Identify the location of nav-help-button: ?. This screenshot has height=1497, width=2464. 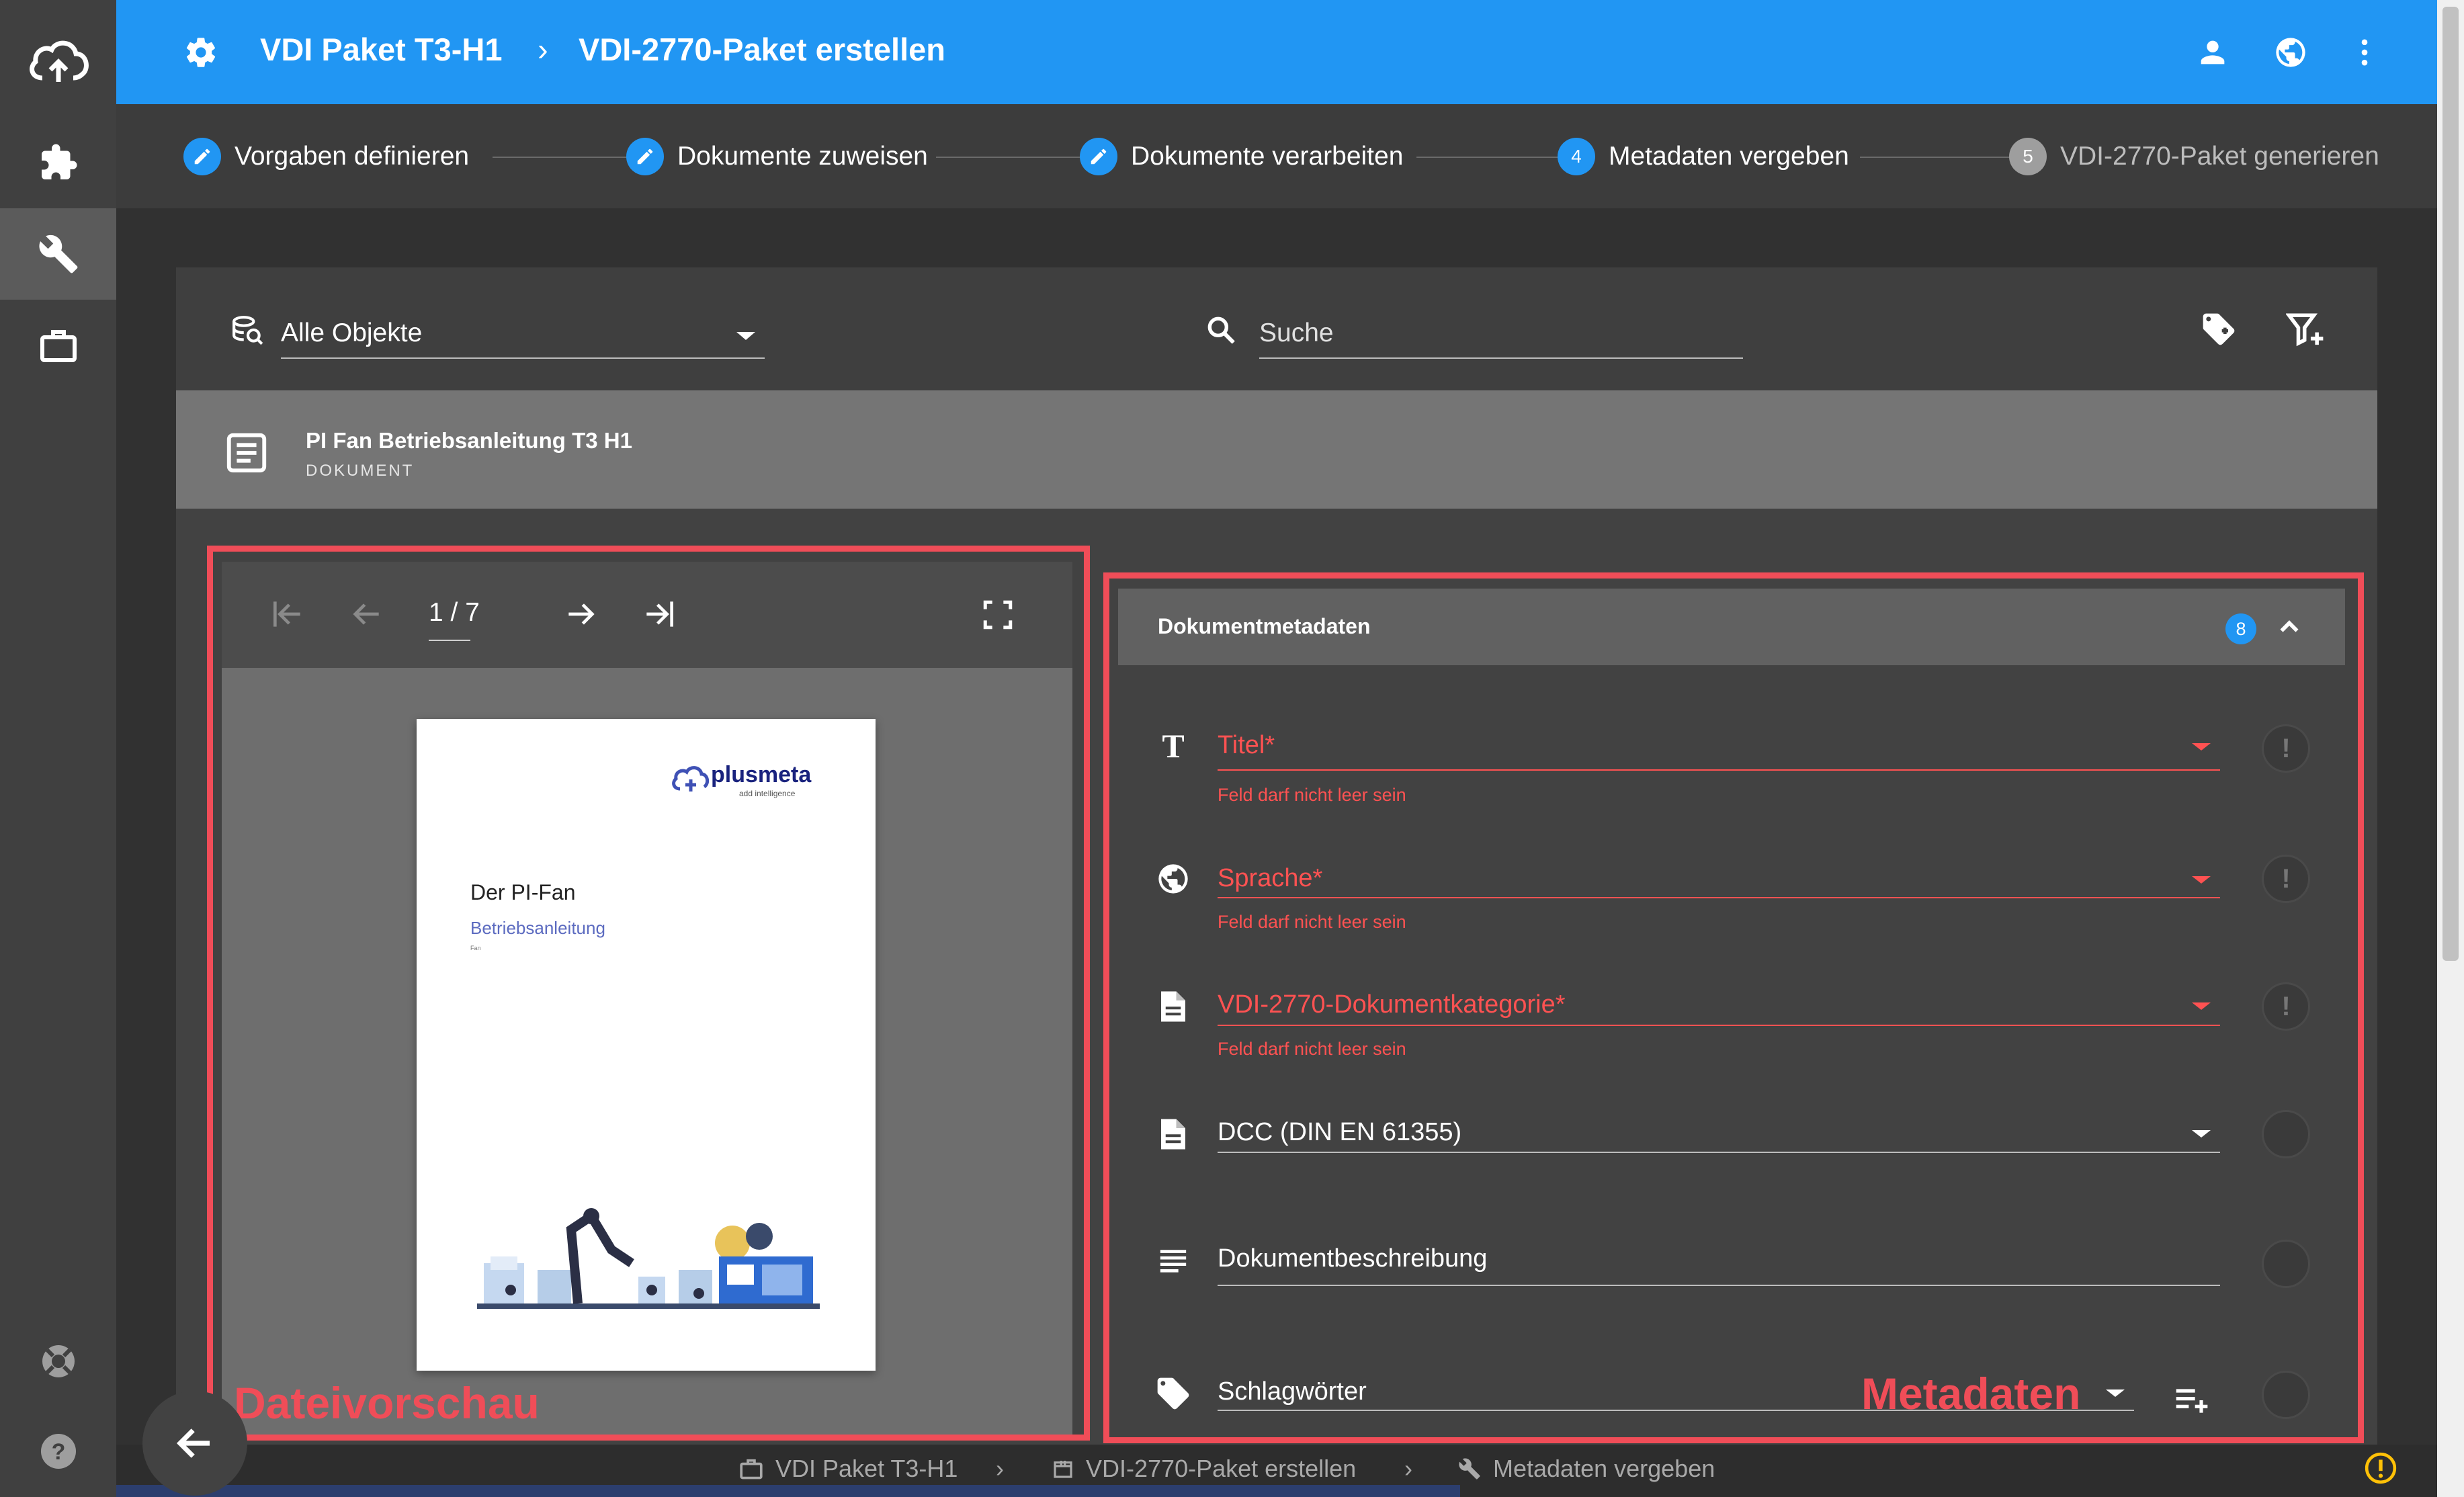
(58, 1451).